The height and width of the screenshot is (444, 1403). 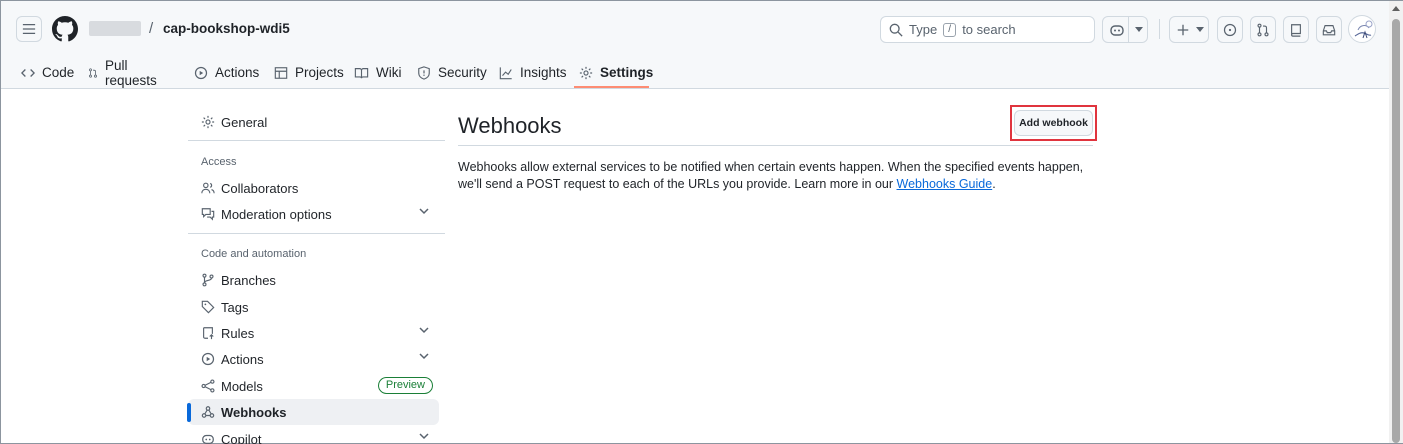 I want to click on tab-actions: Actions, so click(x=226, y=72).